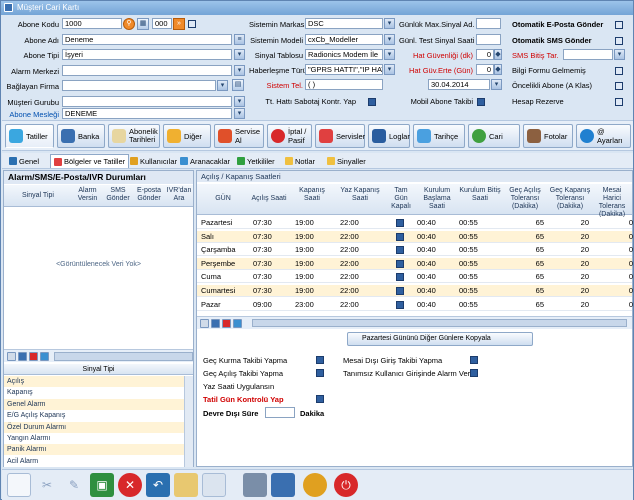 The height and width of the screenshot is (500, 634). Describe the element at coordinates (134, 136) in the screenshot. I see `tab-abonelik-tarihleri: Abonelik Tarihleri` at that location.